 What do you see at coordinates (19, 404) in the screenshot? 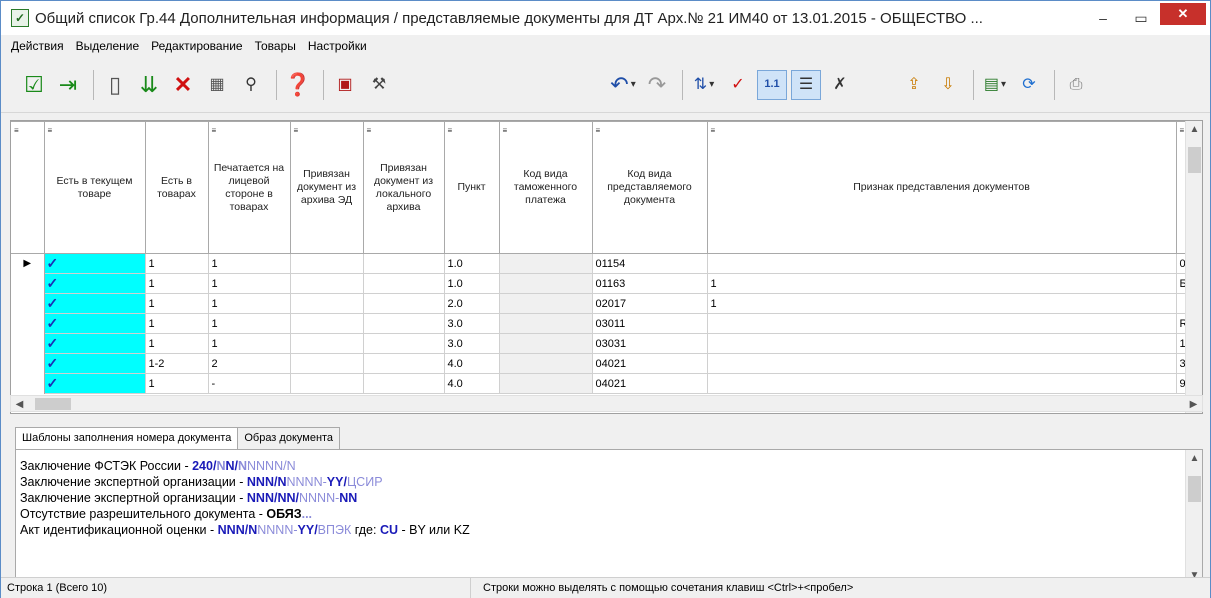
I see `scroll-left-icon: ◀` at bounding box center [19, 404].